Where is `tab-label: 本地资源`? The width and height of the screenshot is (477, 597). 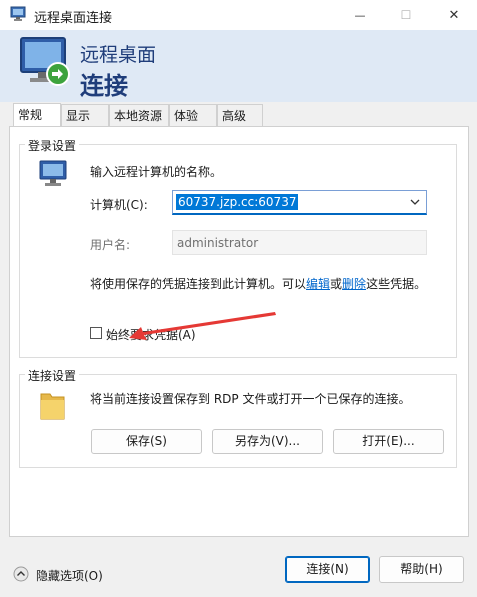
tab-label: 本地资源 is located at coordinates (138, 116).